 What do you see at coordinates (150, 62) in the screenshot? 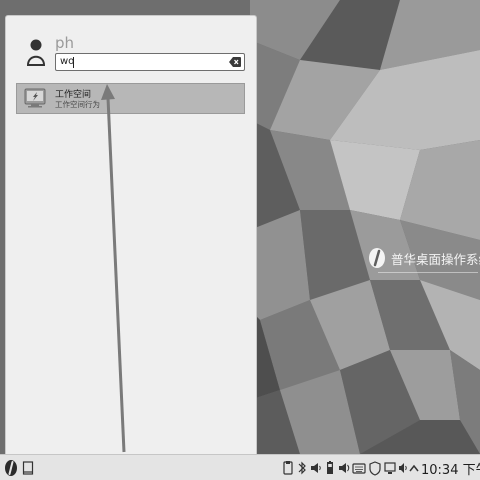
I see `search-input: wo` at bounding box center [150, 62].